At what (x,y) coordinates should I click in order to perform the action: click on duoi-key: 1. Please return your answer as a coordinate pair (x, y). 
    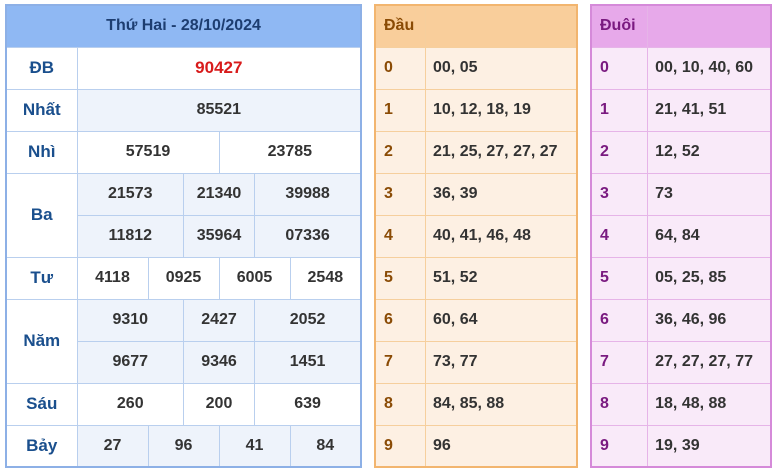
    Looking at the image, I should click on (619, 110).